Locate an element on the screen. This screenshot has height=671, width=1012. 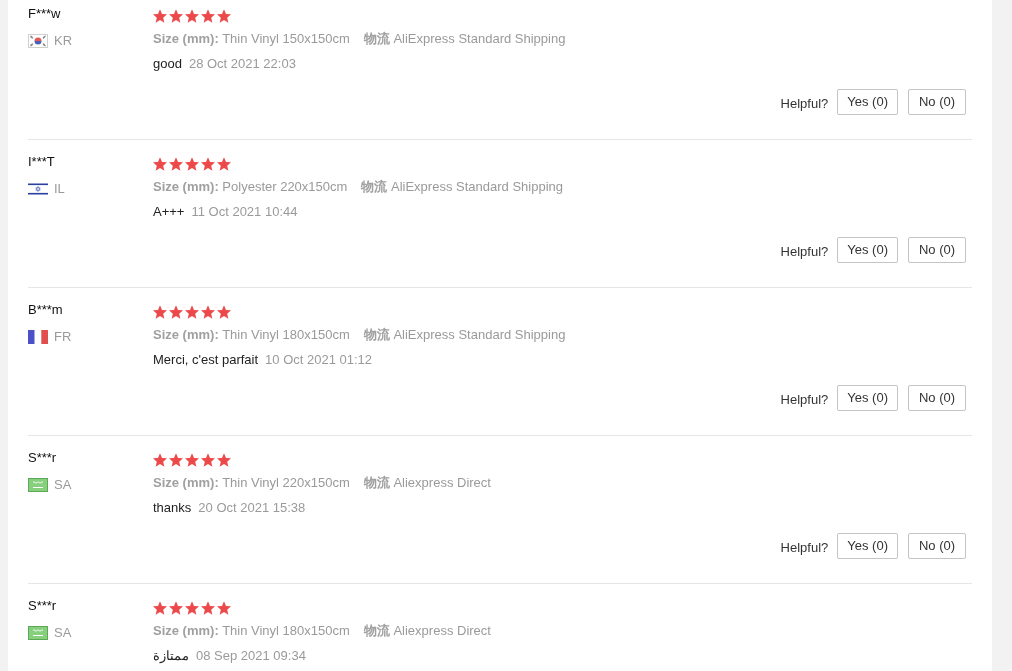
review-text: thanks is located at coordinates (172, 508).